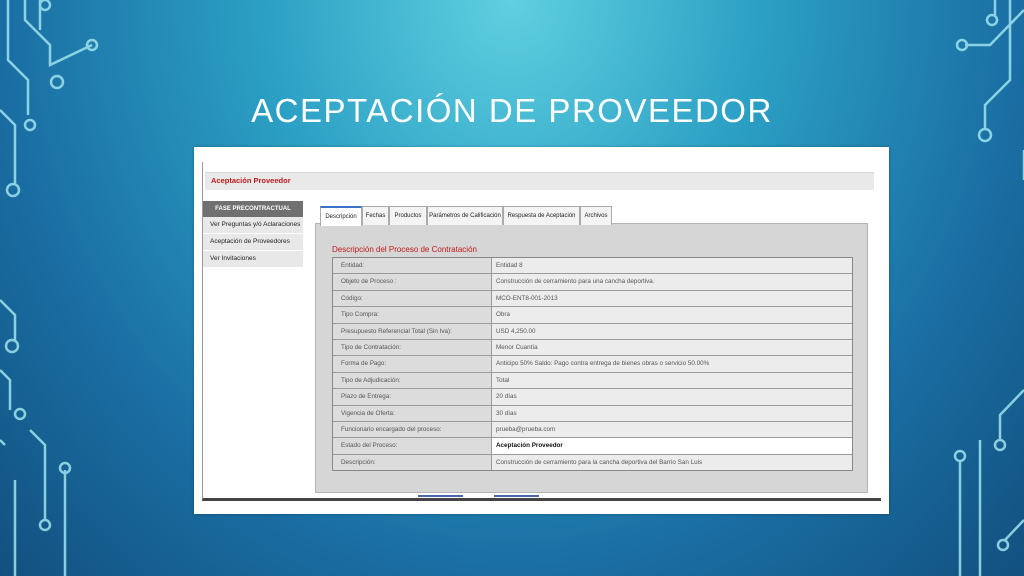 This screenshot has width=1024, height=576. What do you see at coordinates (404, 249) in the screenshot?
I see `section-title: Descripción del Proceso de Contratación` at bounding box center [404, 249].